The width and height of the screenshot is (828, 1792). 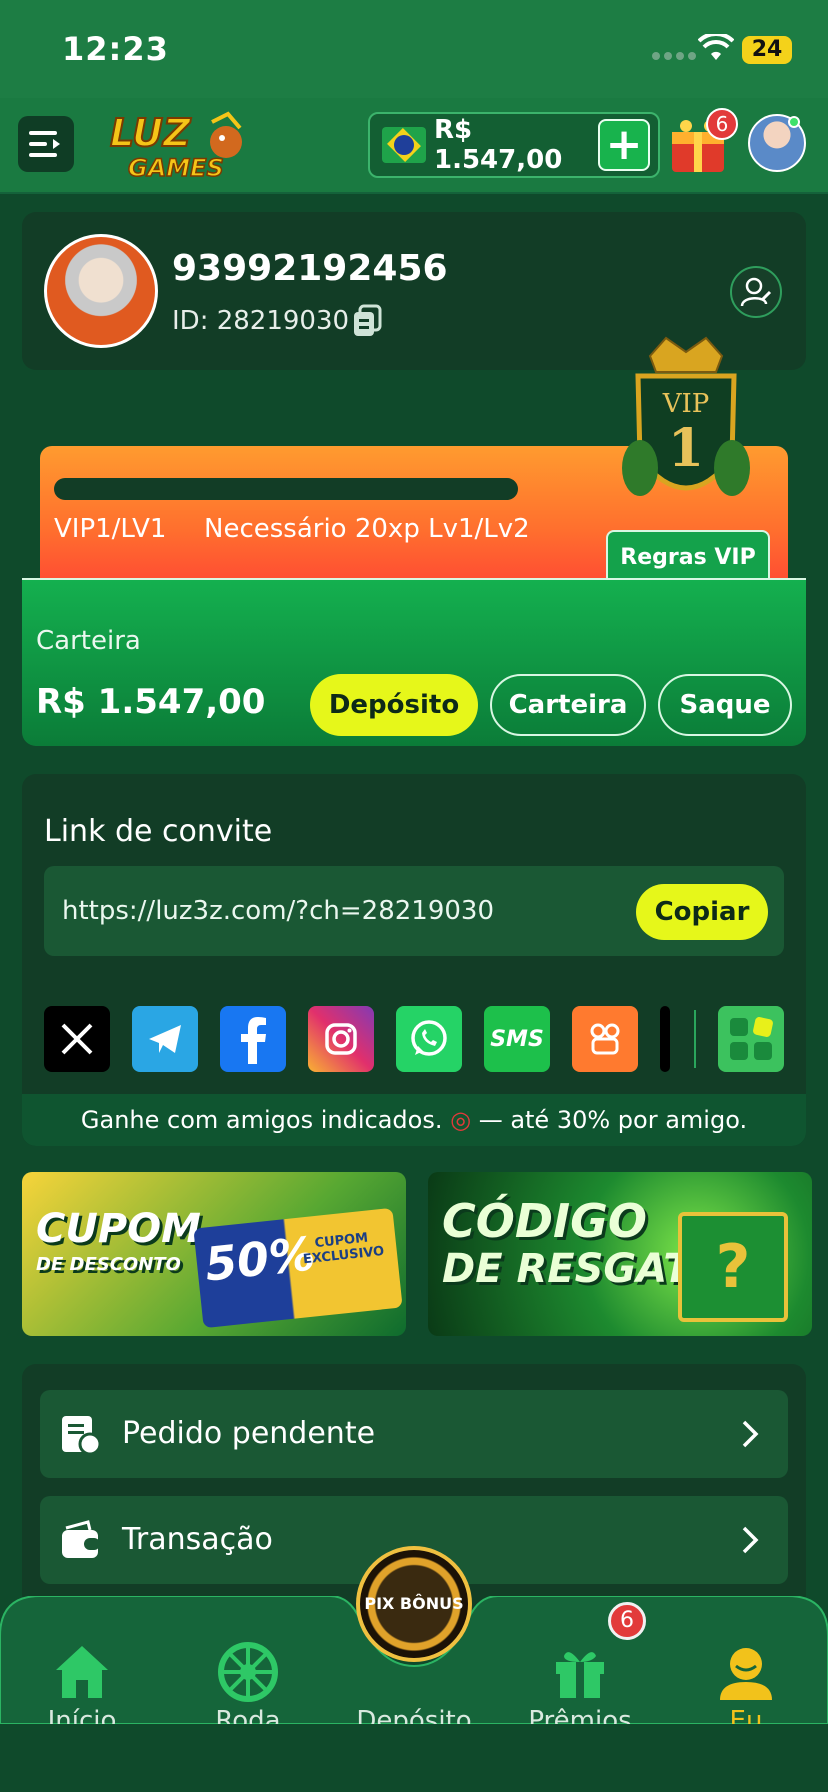 I want to click on whatsapp-icon, so click(x=429, y=1039).